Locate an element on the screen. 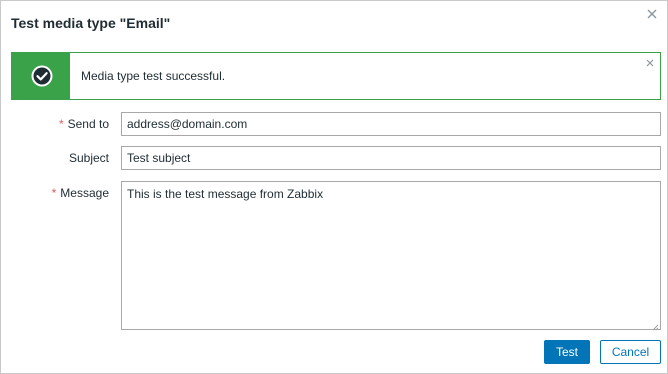  check-circle-icon is located at coordinates (42, 76).